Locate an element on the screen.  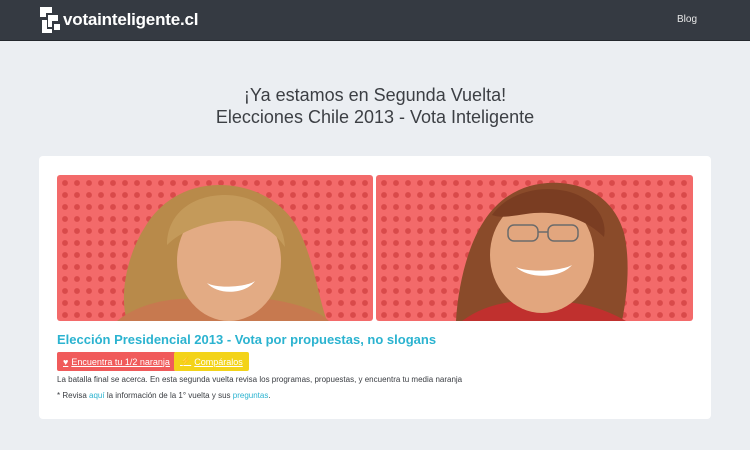
hero-line-1: ¡Ya estamos en Segunda Vuelta! is located at coordinates (375, 95).